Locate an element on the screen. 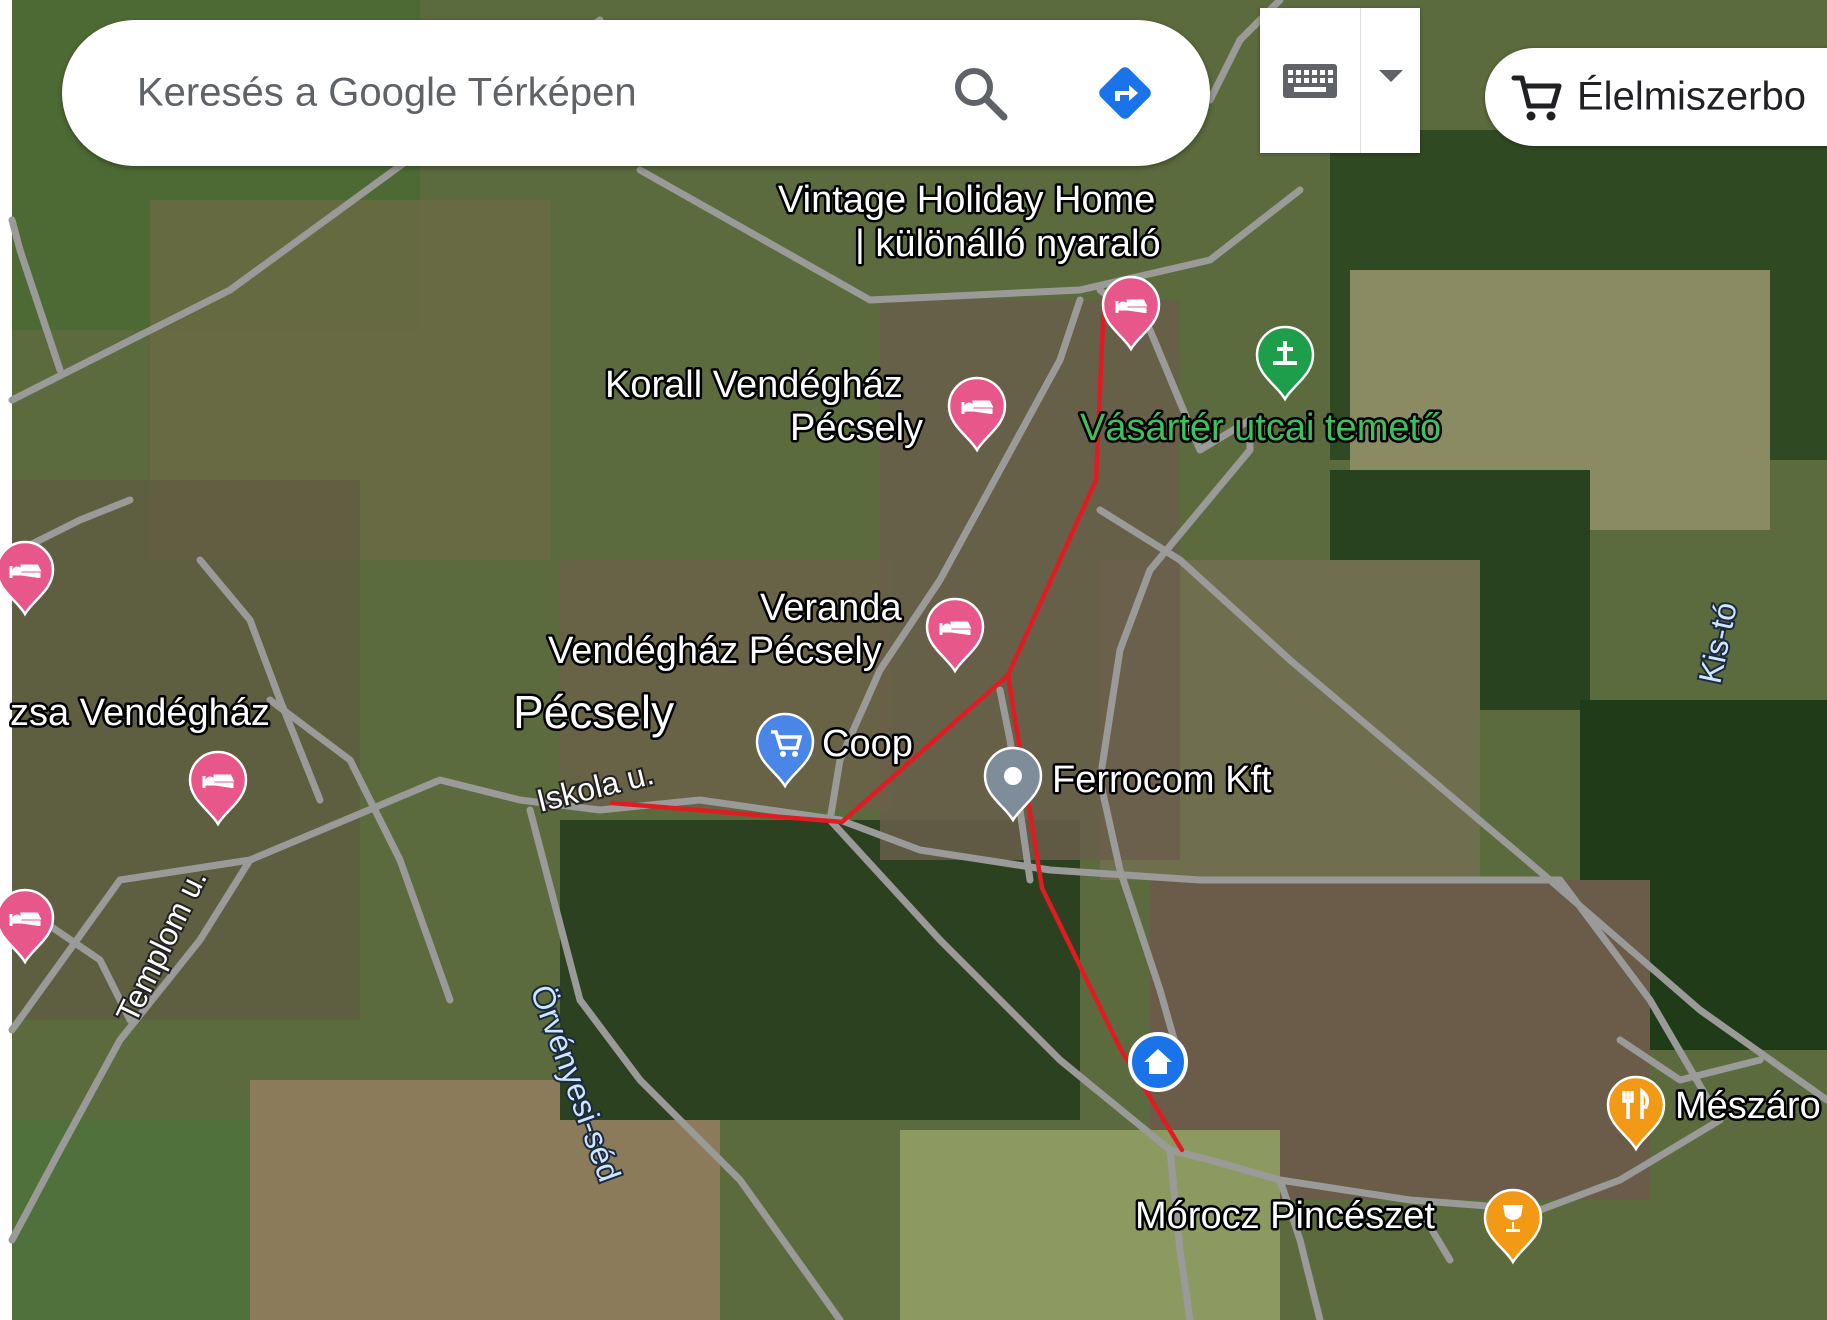 This screenshot has height=1320, width=1827. chip-label: Élelmiszerbo is located at coordinates (1691, 96).